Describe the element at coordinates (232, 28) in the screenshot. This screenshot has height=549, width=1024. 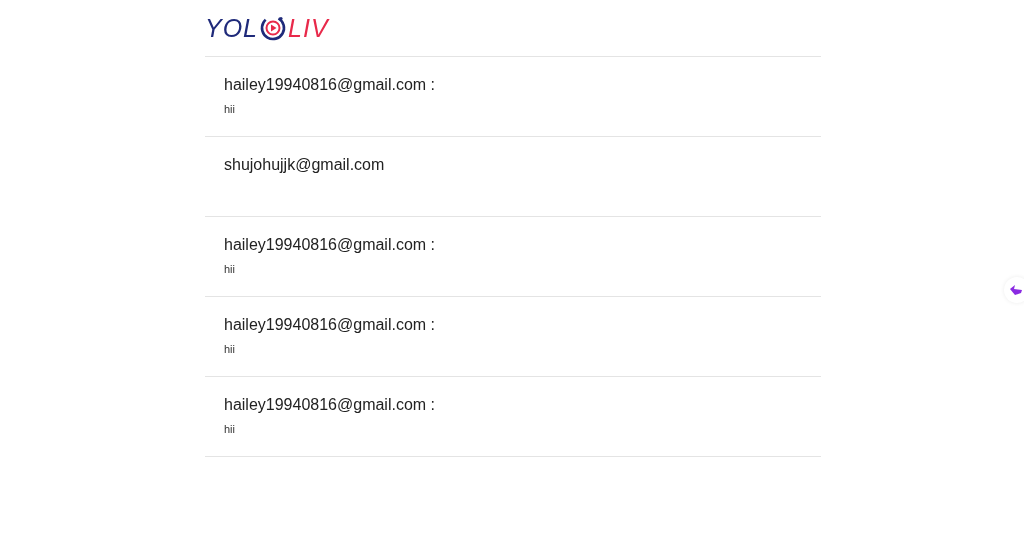
I see `logo-text: YOL` at that location.